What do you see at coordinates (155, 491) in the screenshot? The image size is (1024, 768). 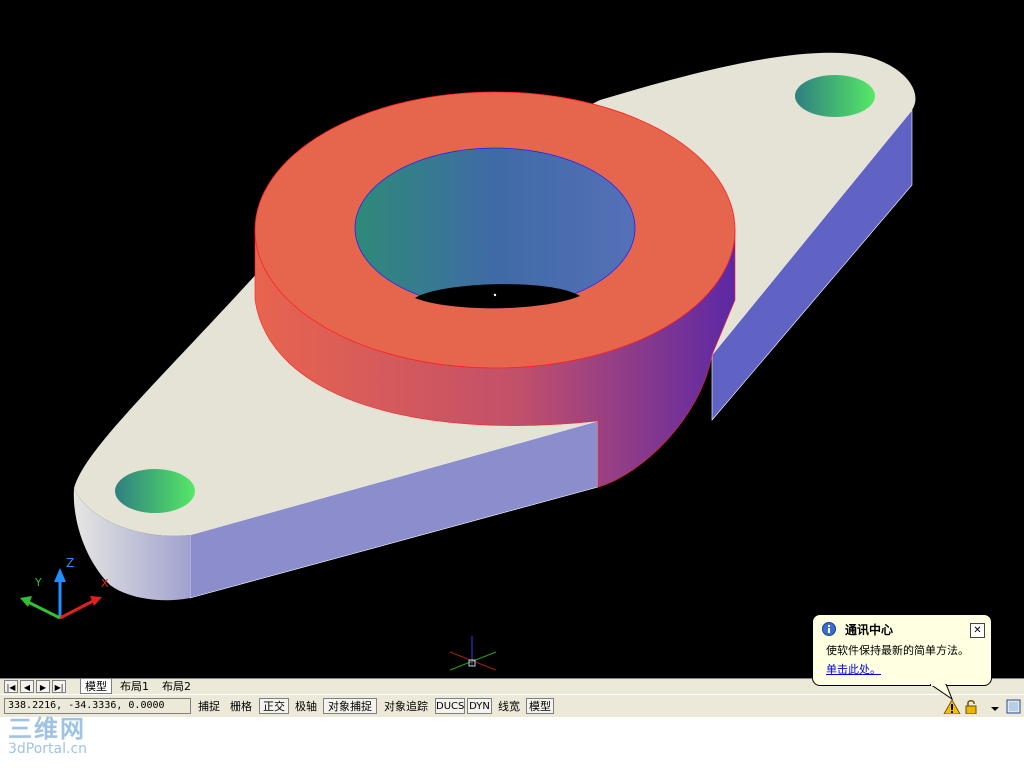 I see `hole-left` at bounding box center [155, 491].